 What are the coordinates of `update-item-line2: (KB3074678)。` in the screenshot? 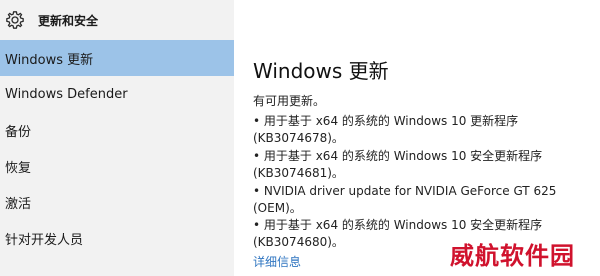 It's located at (298, 138).